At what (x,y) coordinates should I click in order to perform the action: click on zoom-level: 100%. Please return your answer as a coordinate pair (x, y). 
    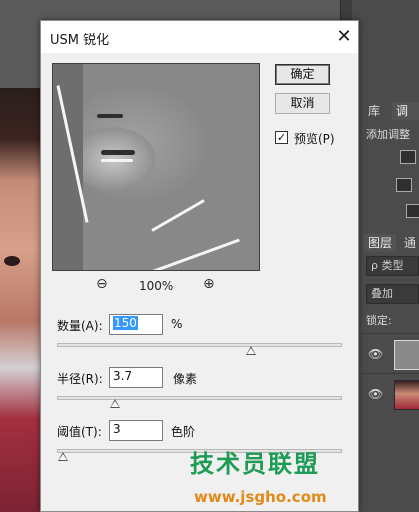
    Looking at the image, I should click on (156, 286).